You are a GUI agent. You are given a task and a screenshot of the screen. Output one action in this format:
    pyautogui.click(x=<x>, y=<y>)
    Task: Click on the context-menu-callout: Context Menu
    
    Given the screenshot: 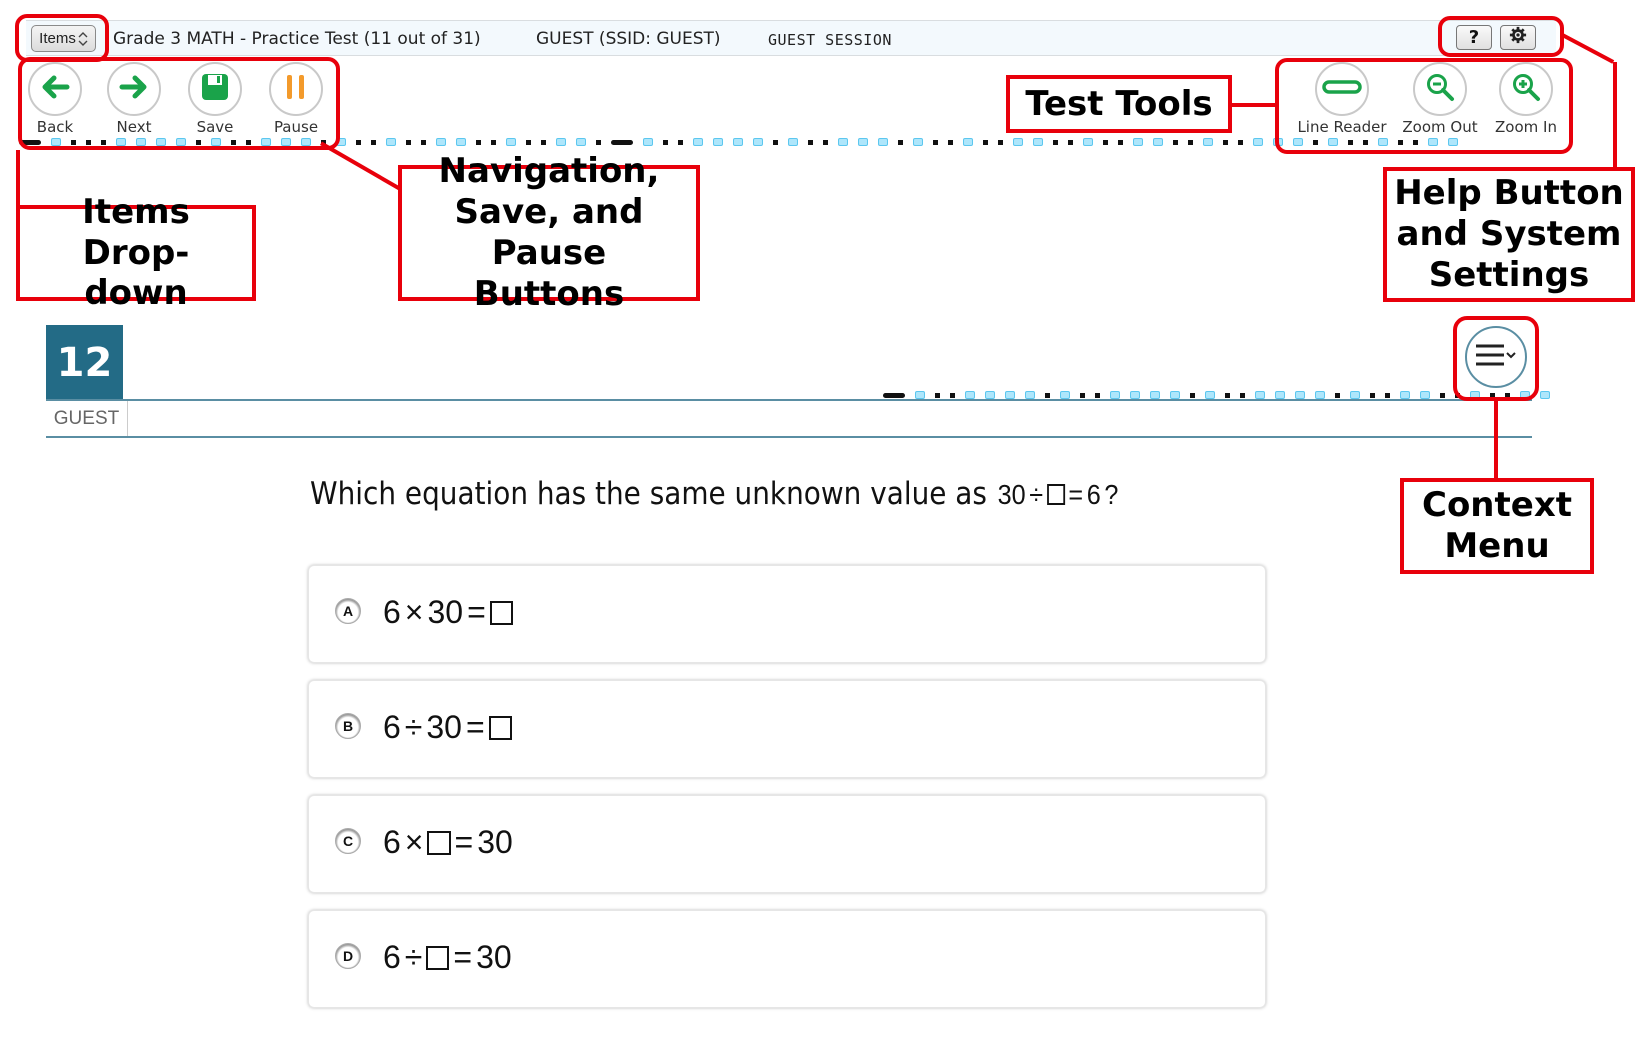 What is the action you would take?
    pyautogui.click(x=1497, y=526)
    